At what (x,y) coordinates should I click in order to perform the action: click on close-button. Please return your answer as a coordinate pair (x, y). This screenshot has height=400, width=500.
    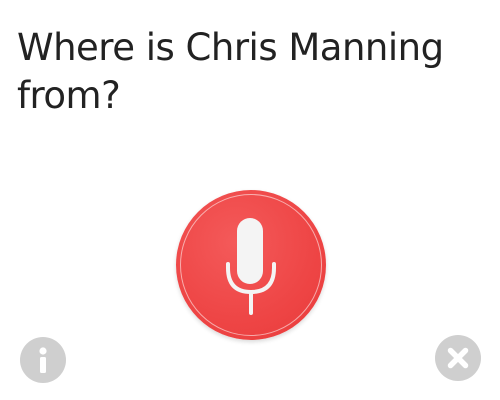
    Looking at the image, I should click on (458, 358).